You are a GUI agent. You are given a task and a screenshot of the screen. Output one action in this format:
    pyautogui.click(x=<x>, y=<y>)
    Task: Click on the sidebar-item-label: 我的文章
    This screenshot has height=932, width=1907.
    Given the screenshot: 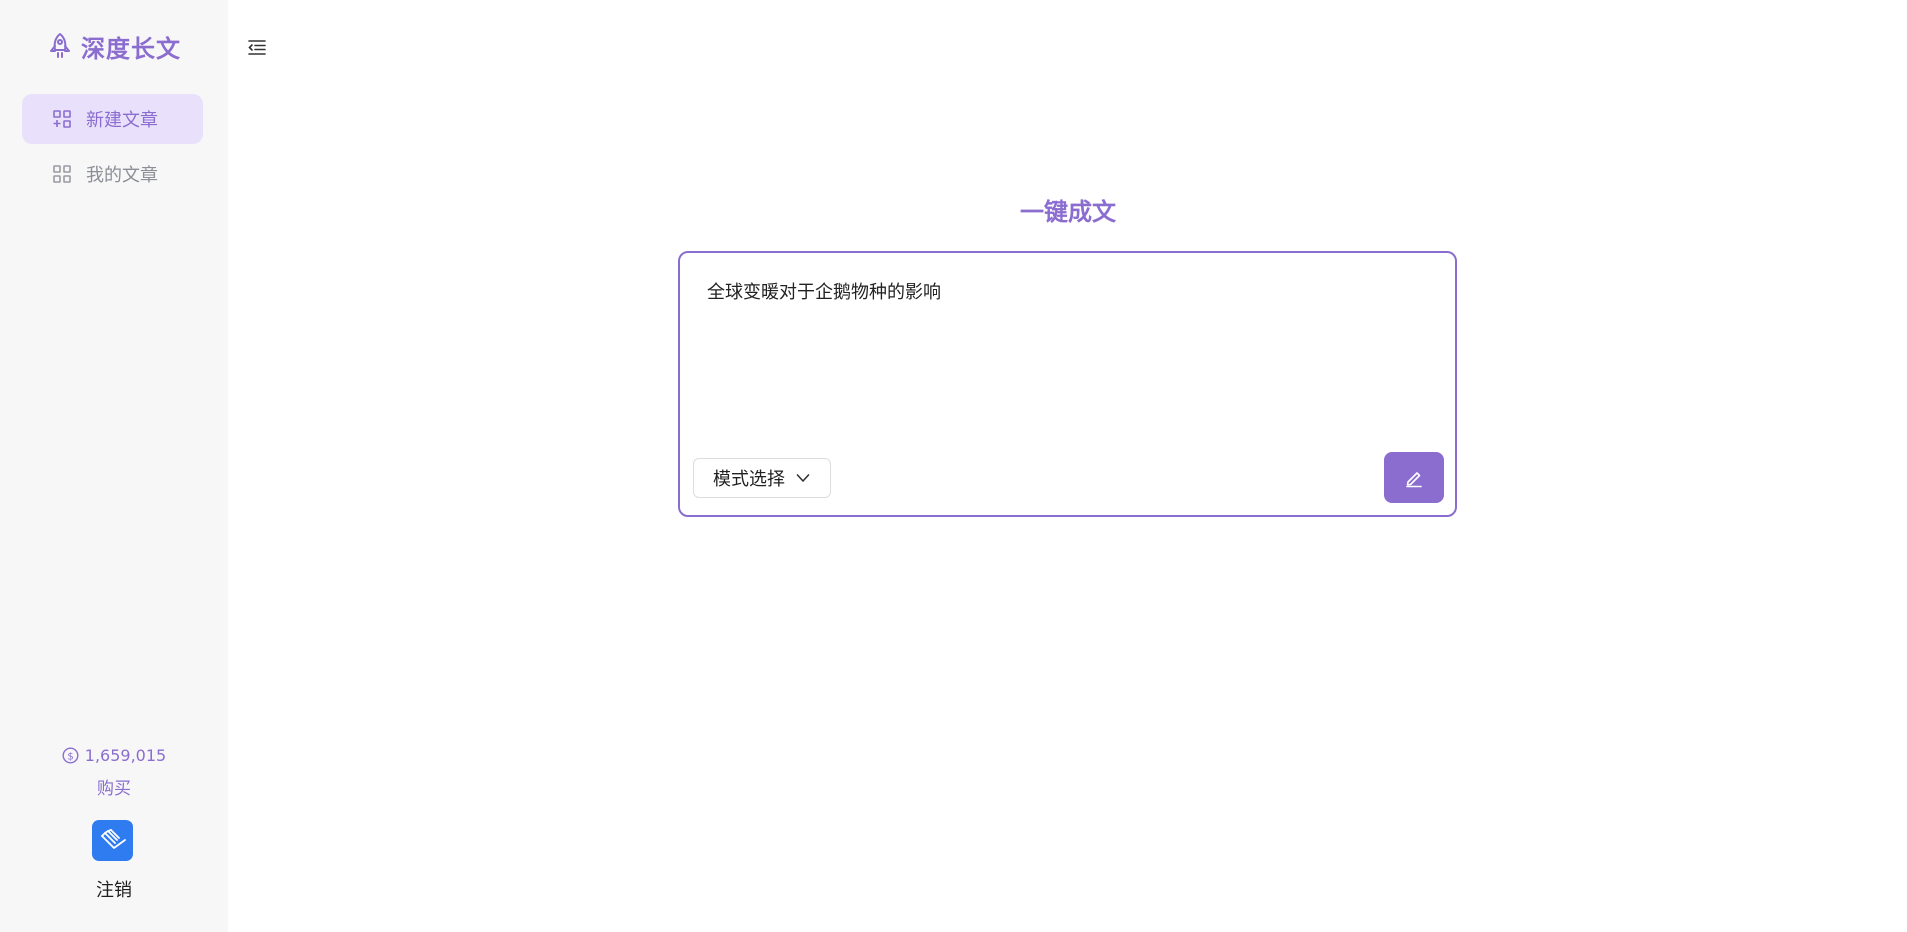 What is the action you would take?
    pyautogui.click(x=122, y=175)
    